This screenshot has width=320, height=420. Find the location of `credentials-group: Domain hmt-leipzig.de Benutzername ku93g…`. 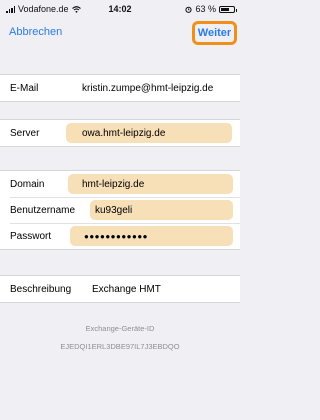

credentials-group: Domain hmt-leipzig.de Benutzername ku93g… is located at coordinates (120, 210).